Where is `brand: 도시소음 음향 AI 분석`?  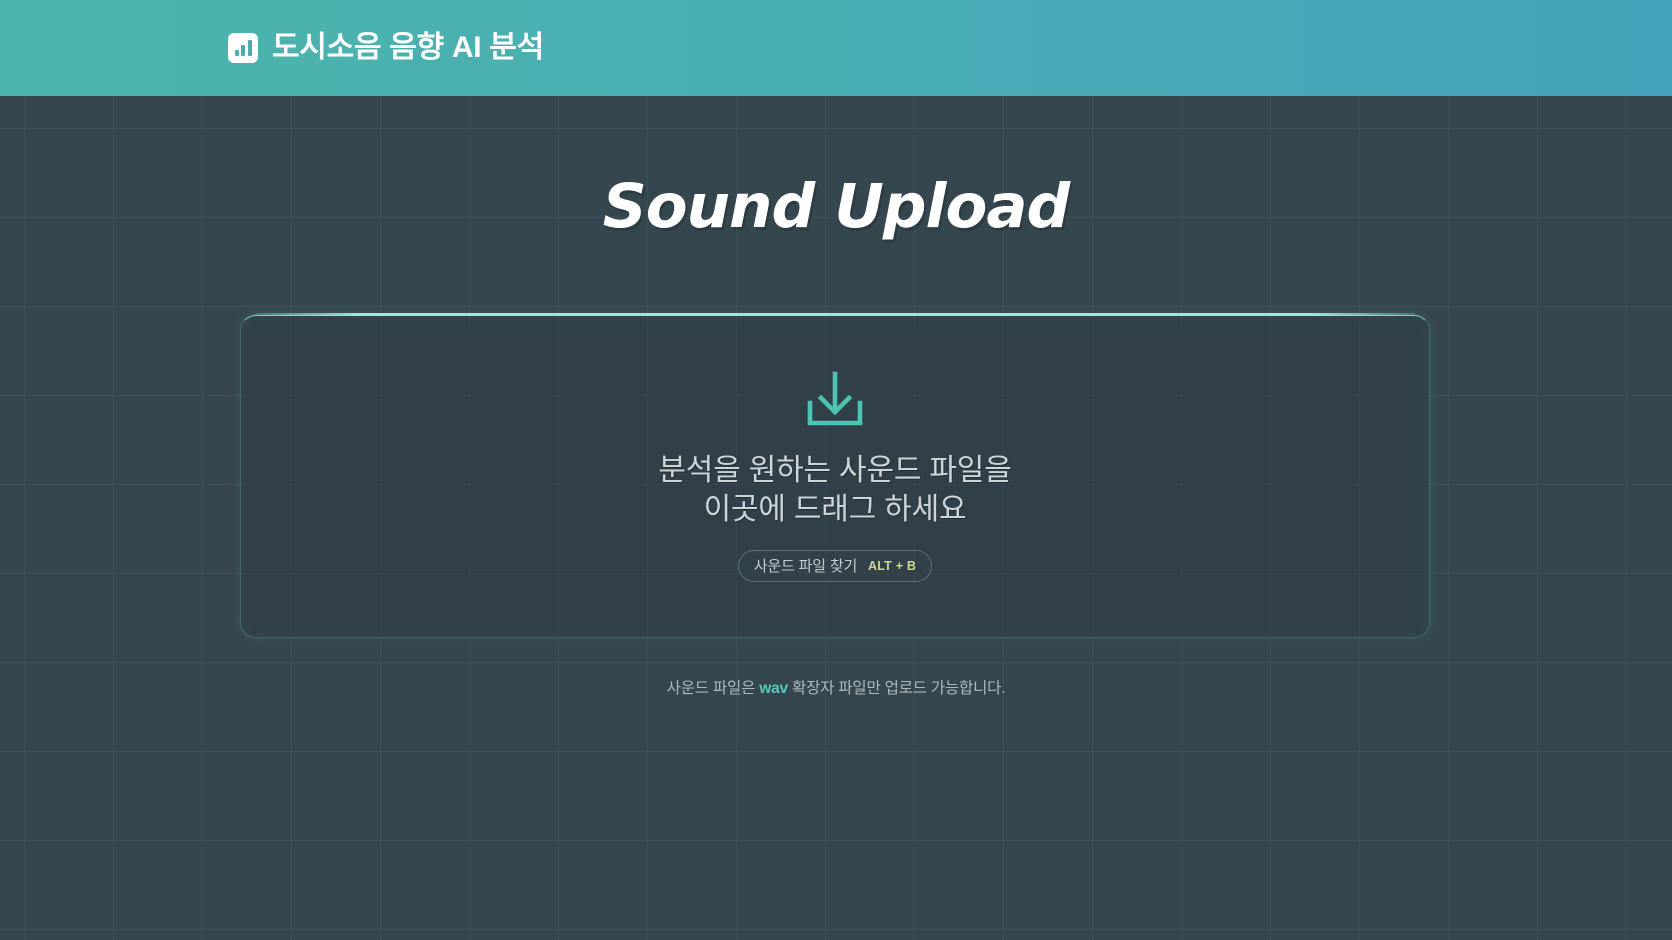
brand: 도시소음 음향 AI 분석 is located at coordinates (386, 48).